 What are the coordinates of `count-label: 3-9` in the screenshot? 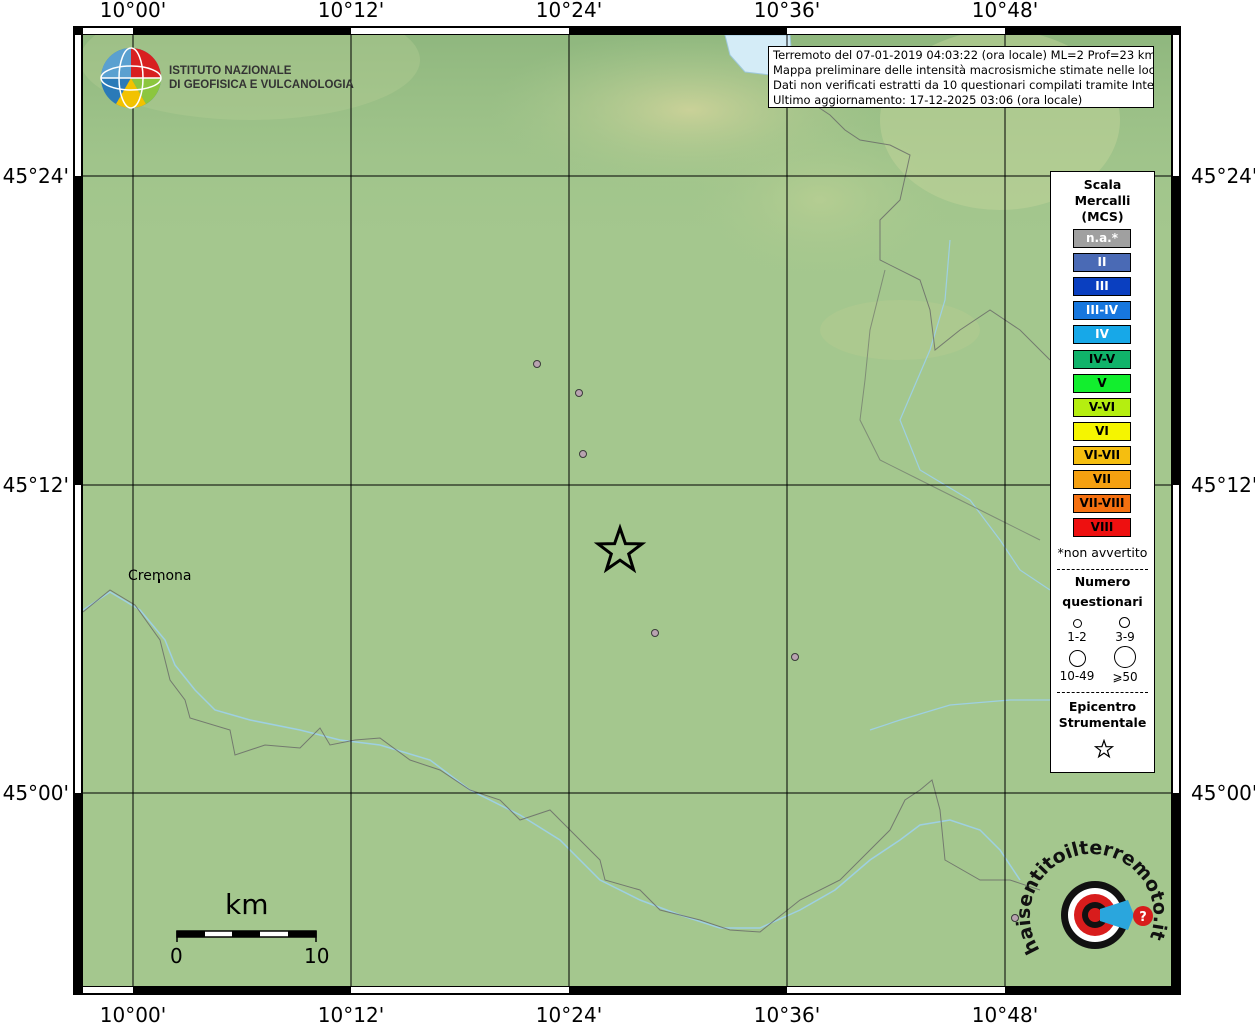 It's located at (1125, 637).